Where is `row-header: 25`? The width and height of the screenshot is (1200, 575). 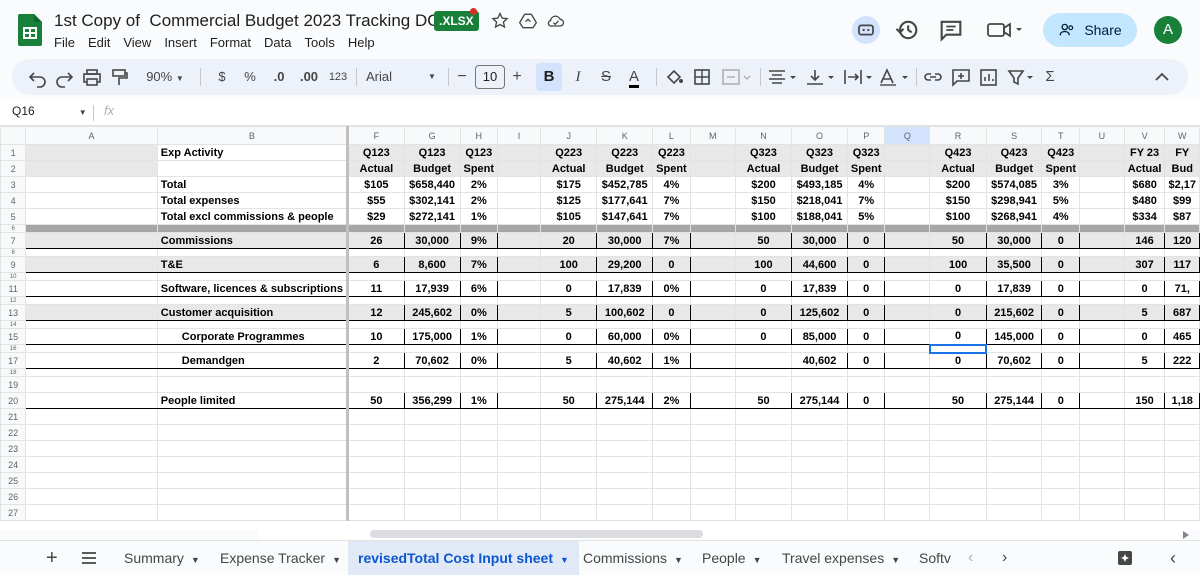 row-header: 25 is located at coordinates (13, 480).